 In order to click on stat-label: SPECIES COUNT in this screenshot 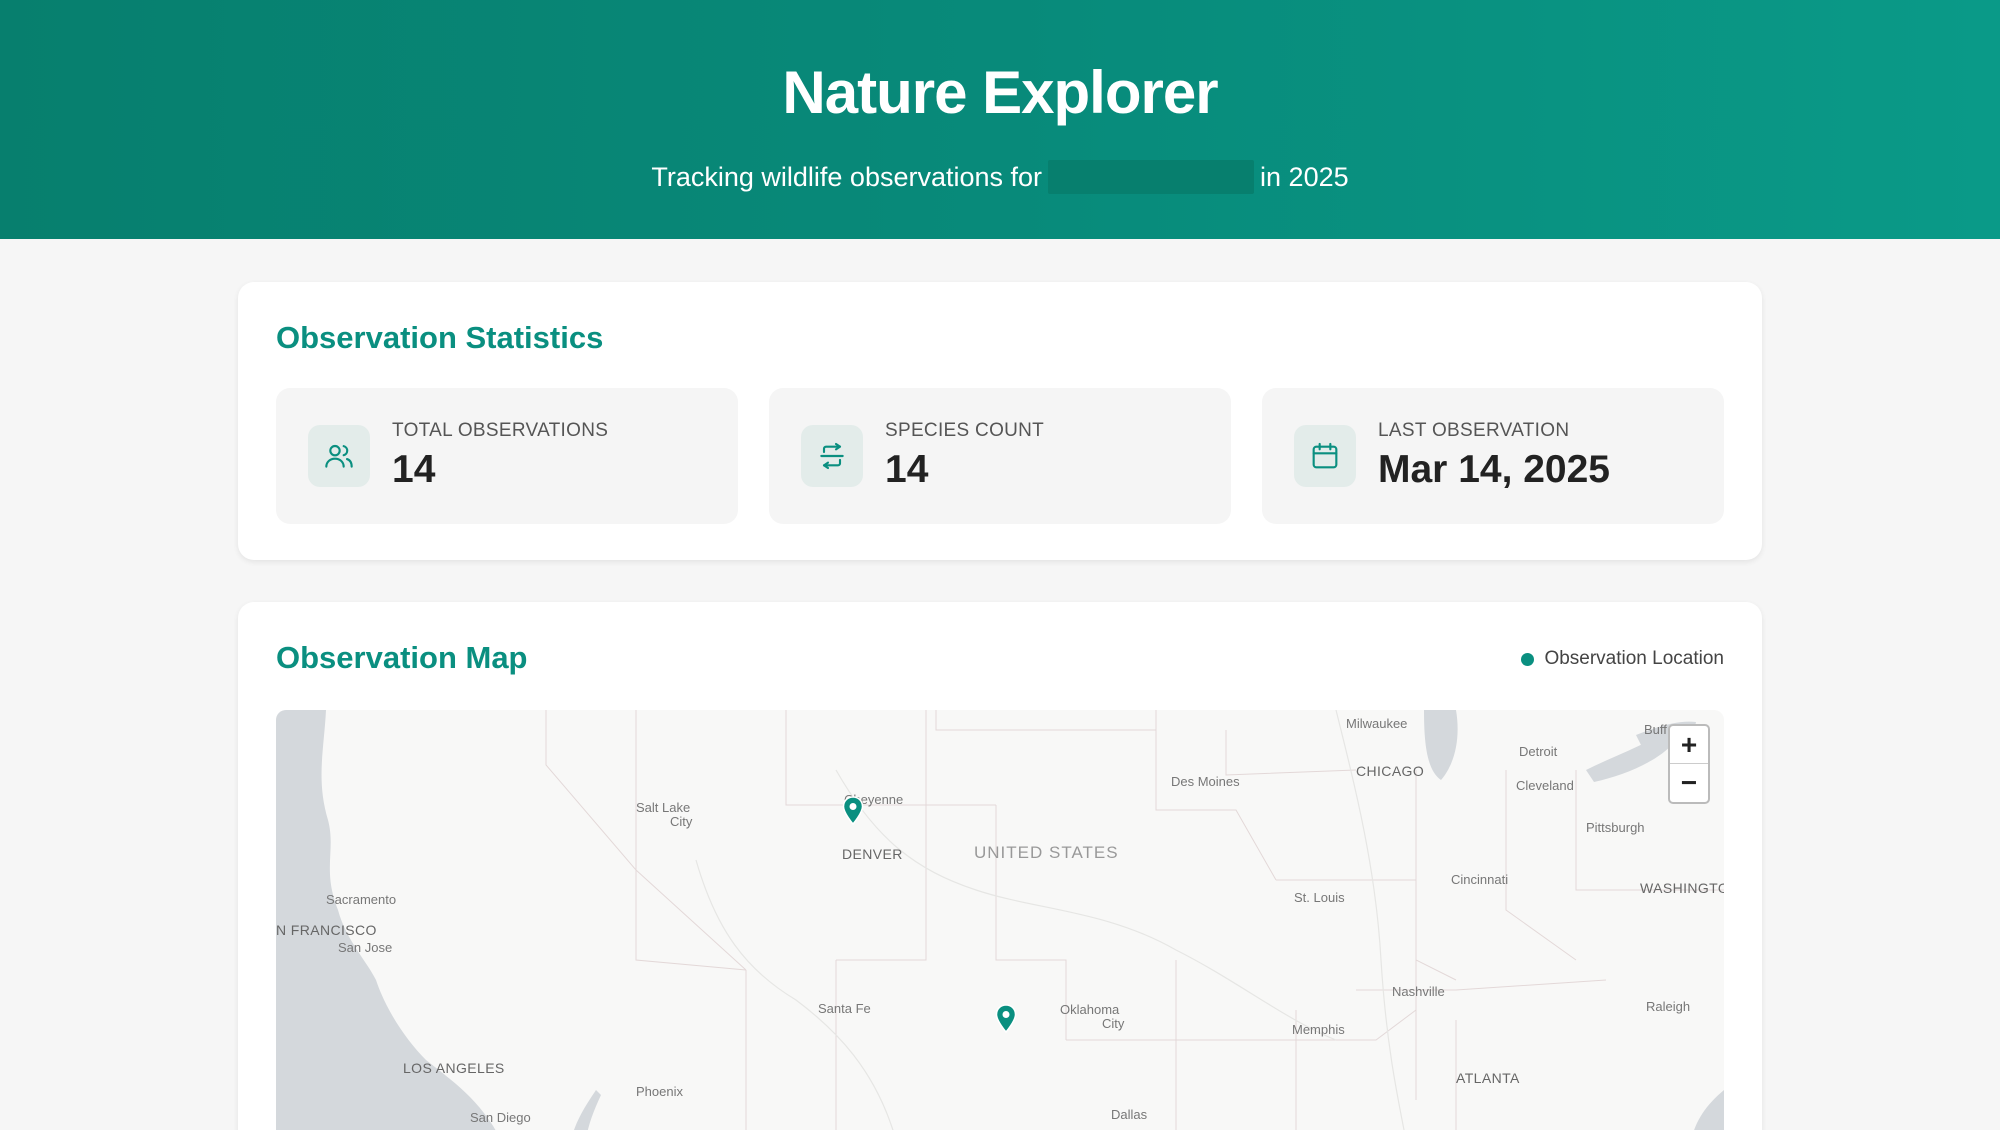, I will do `click(965, 430)`.